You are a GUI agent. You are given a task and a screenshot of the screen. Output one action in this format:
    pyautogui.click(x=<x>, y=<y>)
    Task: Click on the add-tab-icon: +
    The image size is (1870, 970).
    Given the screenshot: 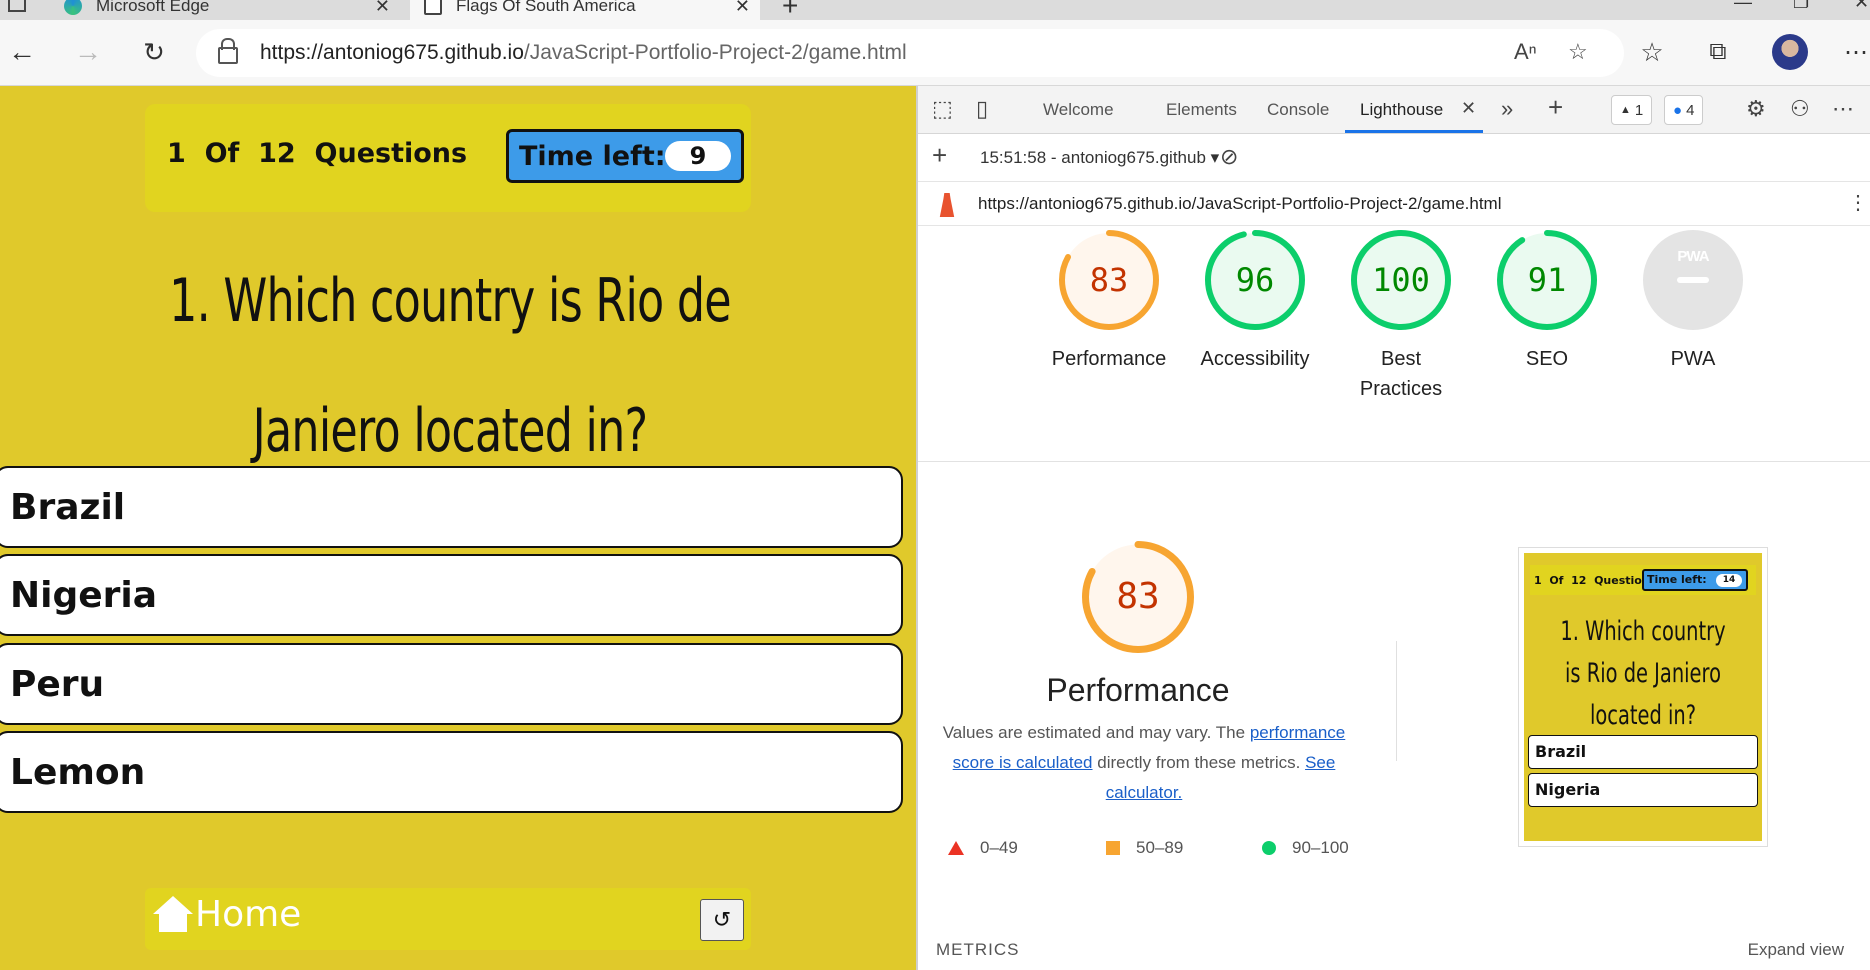 What is the action you would take?
    pyautogui.click(x=1555, y=107)
    